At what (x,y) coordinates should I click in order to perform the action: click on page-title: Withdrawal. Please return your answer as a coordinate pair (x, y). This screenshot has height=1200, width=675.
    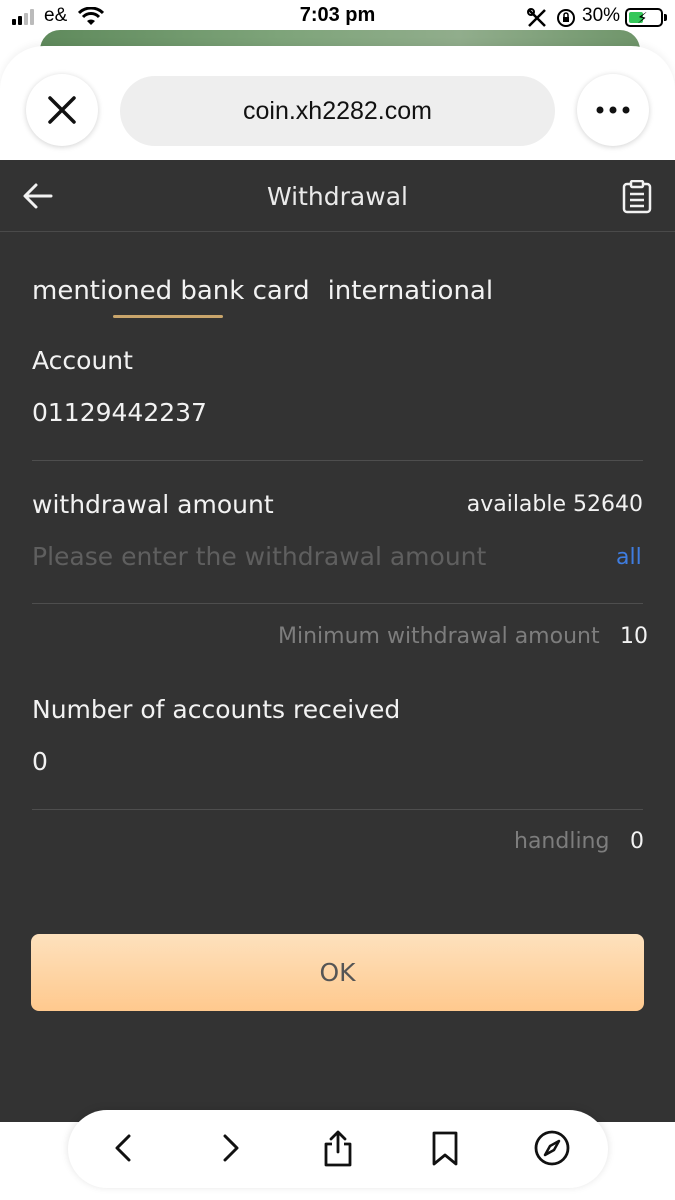
    Looking at the image, I should click on (337, 196).